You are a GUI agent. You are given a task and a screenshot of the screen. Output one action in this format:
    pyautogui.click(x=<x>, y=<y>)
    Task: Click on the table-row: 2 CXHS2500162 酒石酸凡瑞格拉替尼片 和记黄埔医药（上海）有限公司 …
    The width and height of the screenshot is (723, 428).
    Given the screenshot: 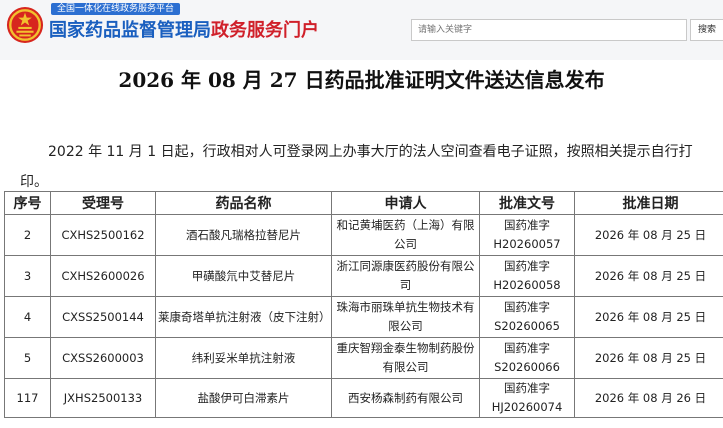 What is the action you would take?
    pyautogui.click(x=363, y=235)
    